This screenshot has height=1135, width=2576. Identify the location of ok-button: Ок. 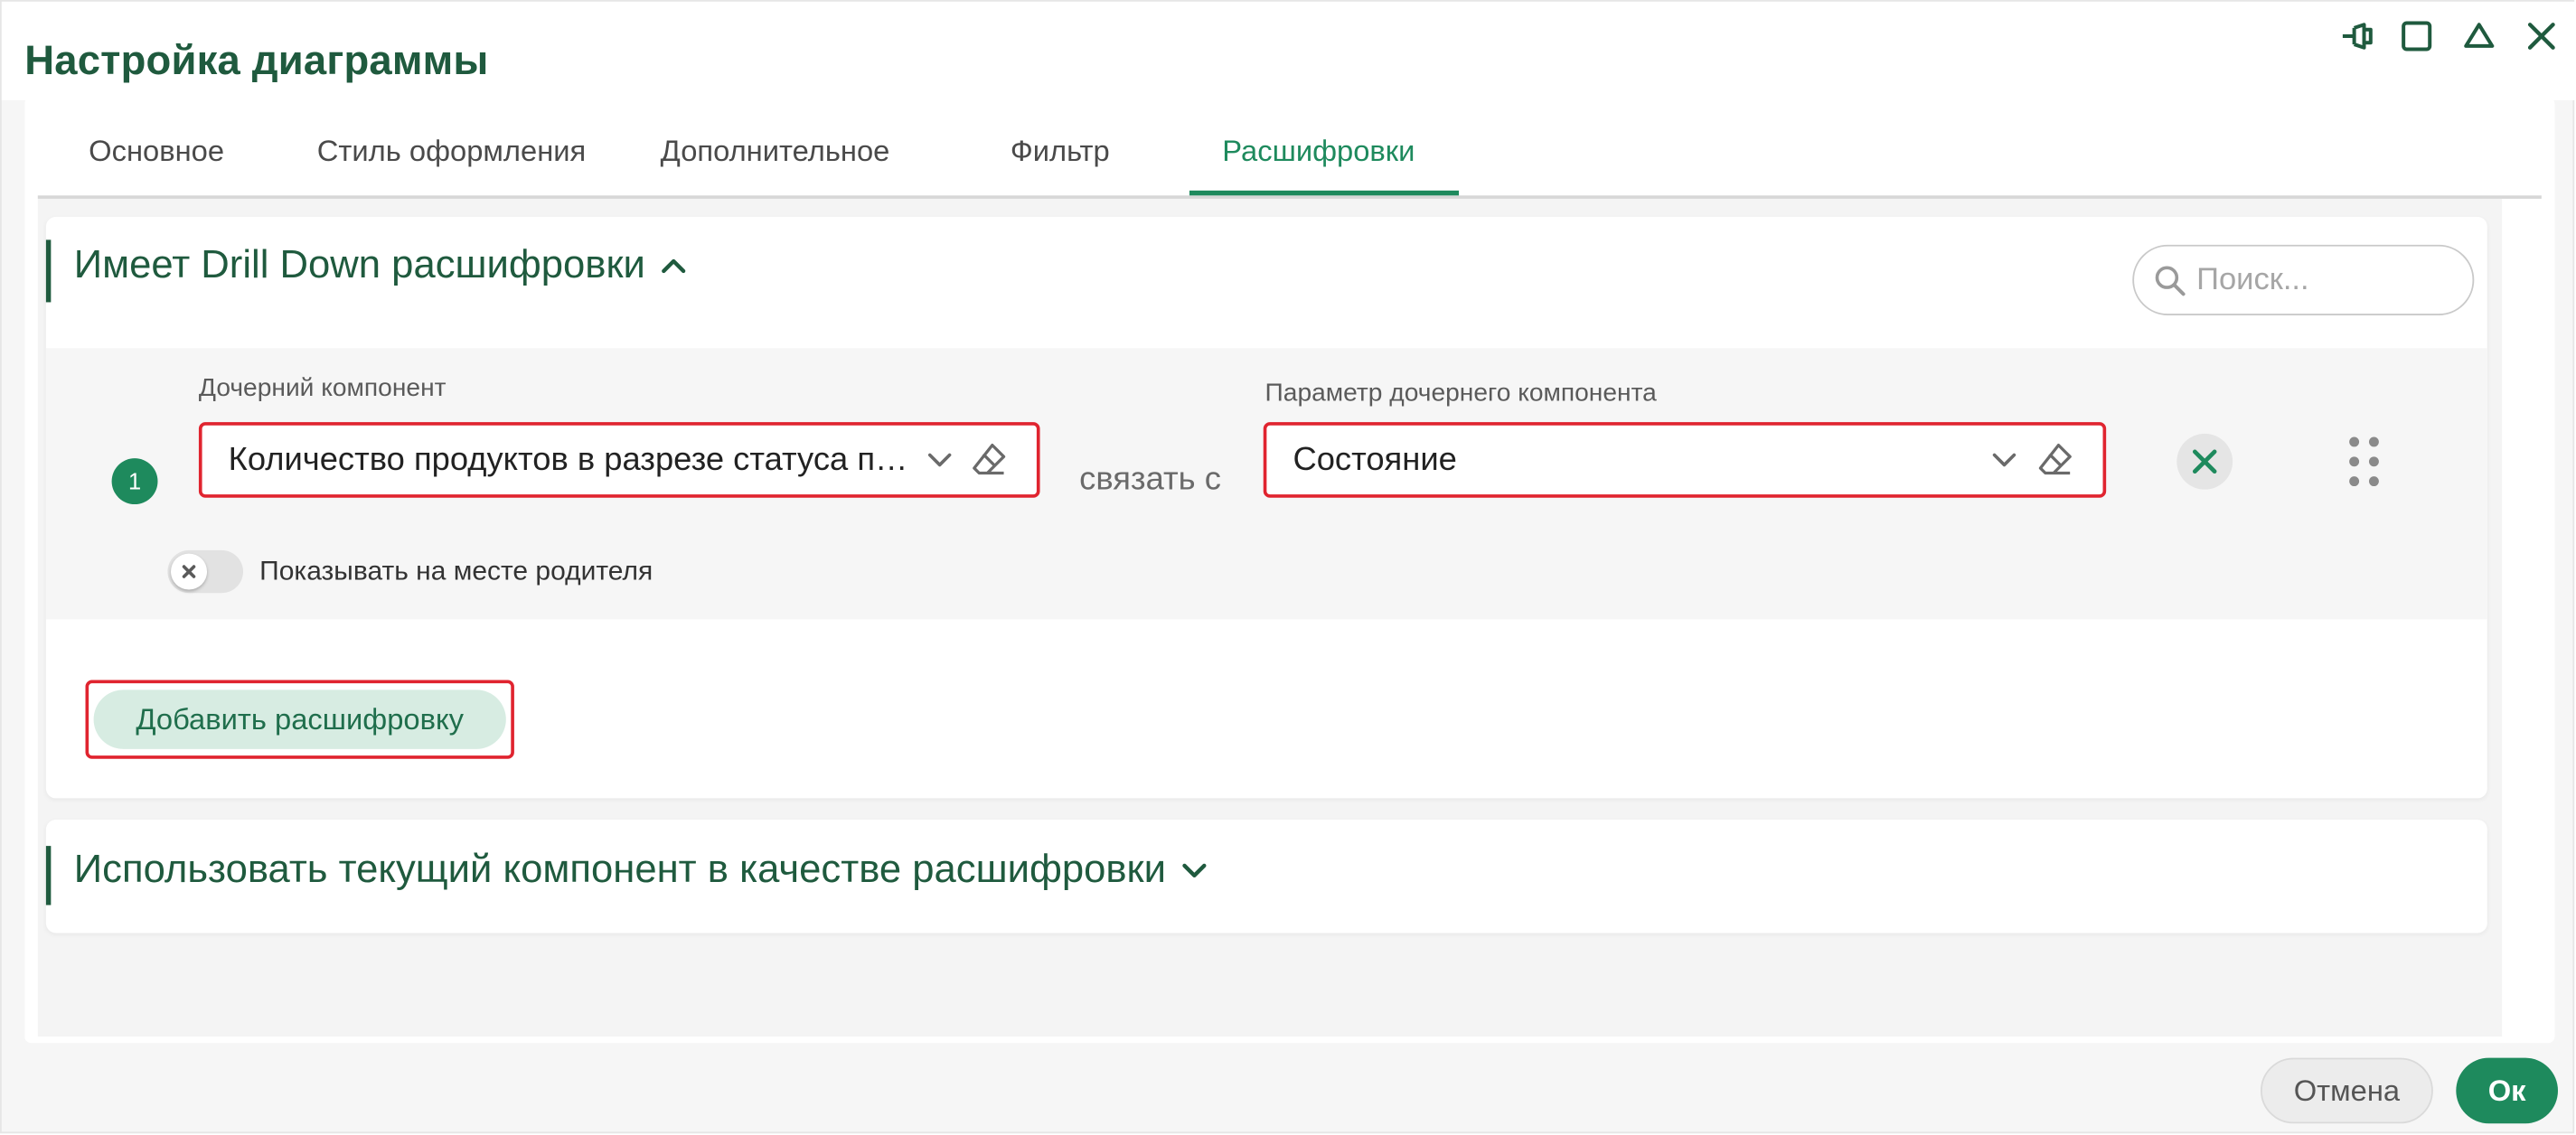
(2507, 1090).